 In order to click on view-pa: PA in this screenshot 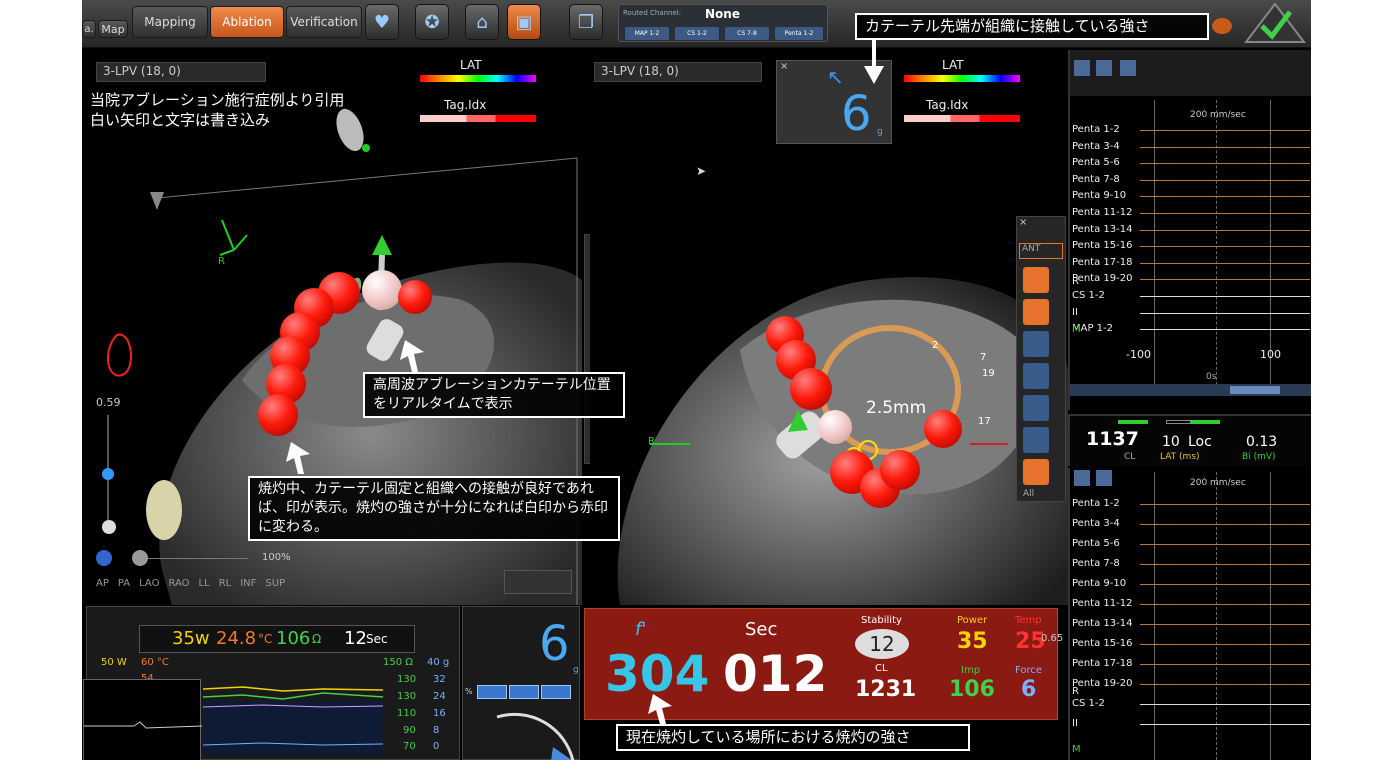, I will do `click(124, 583)`.